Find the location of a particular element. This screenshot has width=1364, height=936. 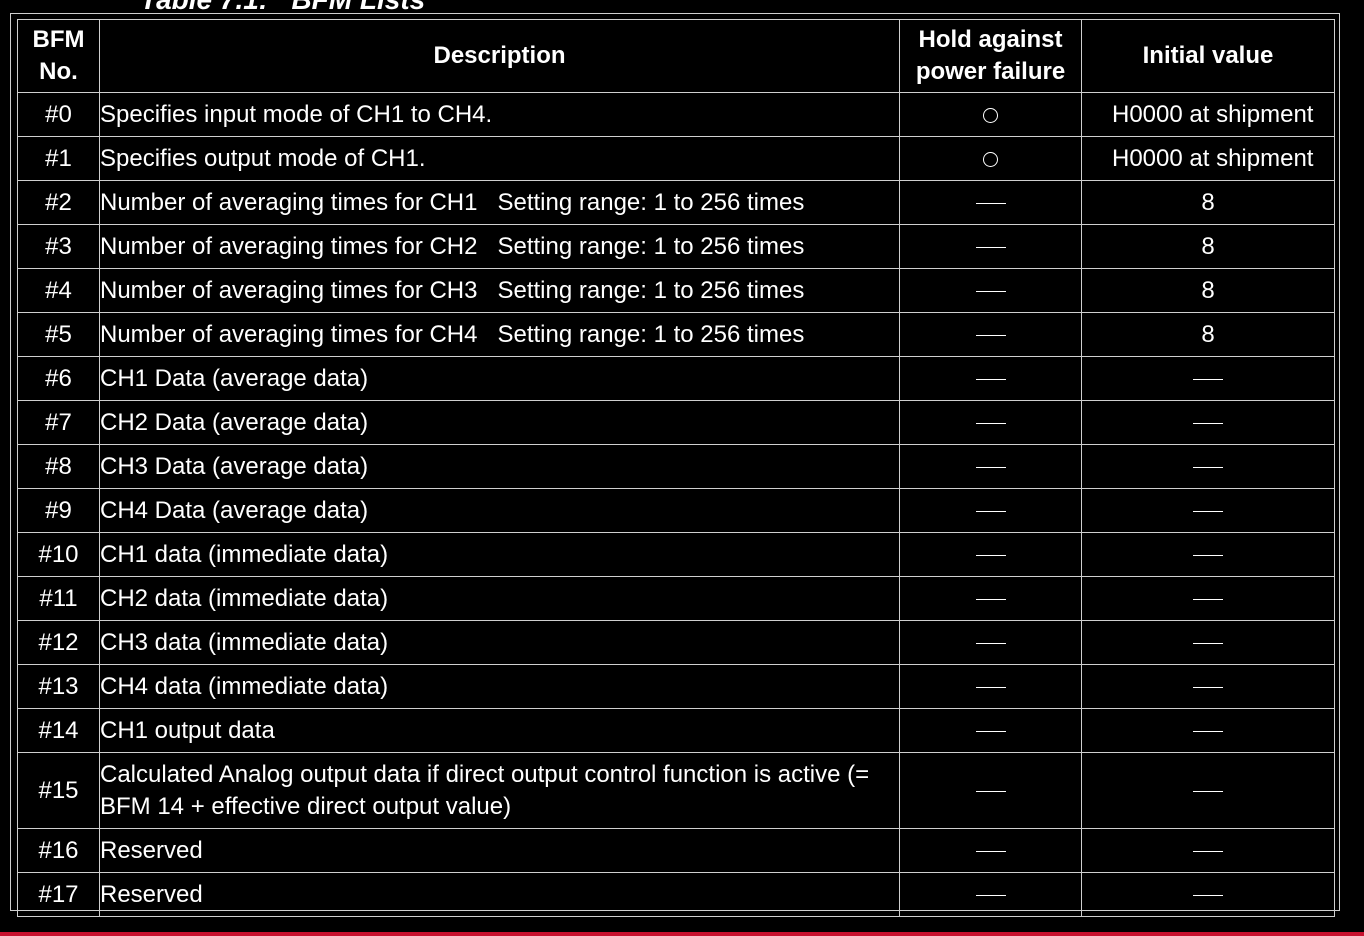

bfm-no-cell: #8 is located at coordinates (58, 466).